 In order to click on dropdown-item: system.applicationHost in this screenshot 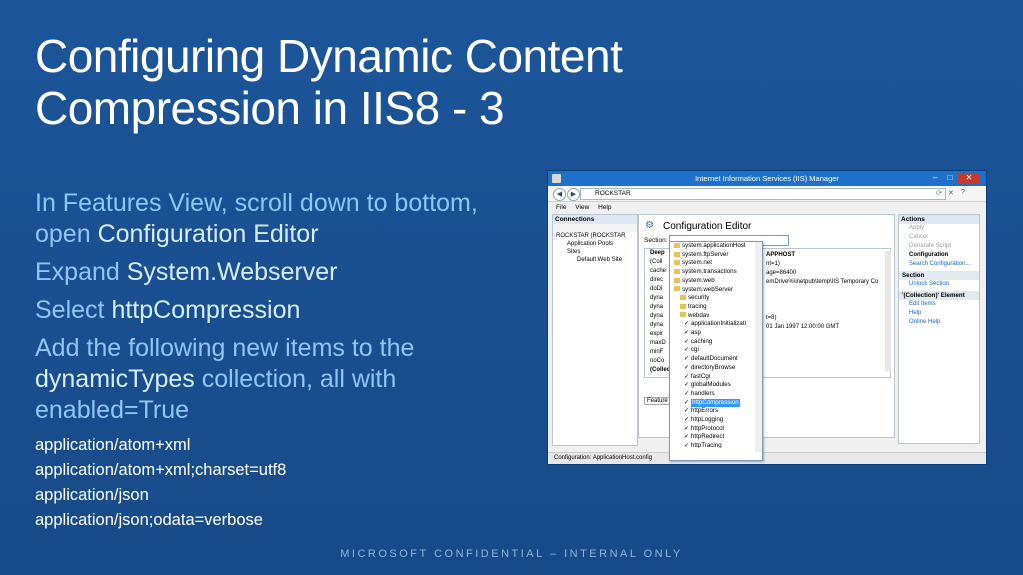, I will do `click(716, 246)`.